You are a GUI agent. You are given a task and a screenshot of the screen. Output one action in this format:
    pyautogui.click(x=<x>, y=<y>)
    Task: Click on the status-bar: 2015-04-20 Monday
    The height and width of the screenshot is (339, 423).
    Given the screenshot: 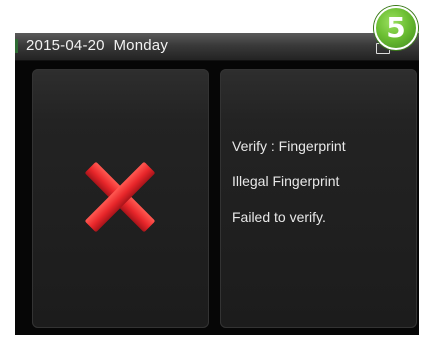 What is the action you would take?
    pyautogui.click(x=217, y=47)
    